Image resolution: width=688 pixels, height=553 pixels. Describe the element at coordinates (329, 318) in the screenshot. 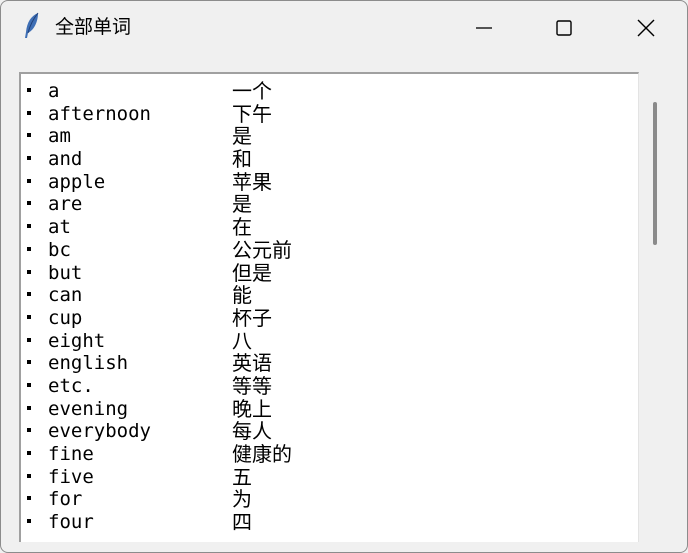

I see `list-item: cup 杯子` at that location.